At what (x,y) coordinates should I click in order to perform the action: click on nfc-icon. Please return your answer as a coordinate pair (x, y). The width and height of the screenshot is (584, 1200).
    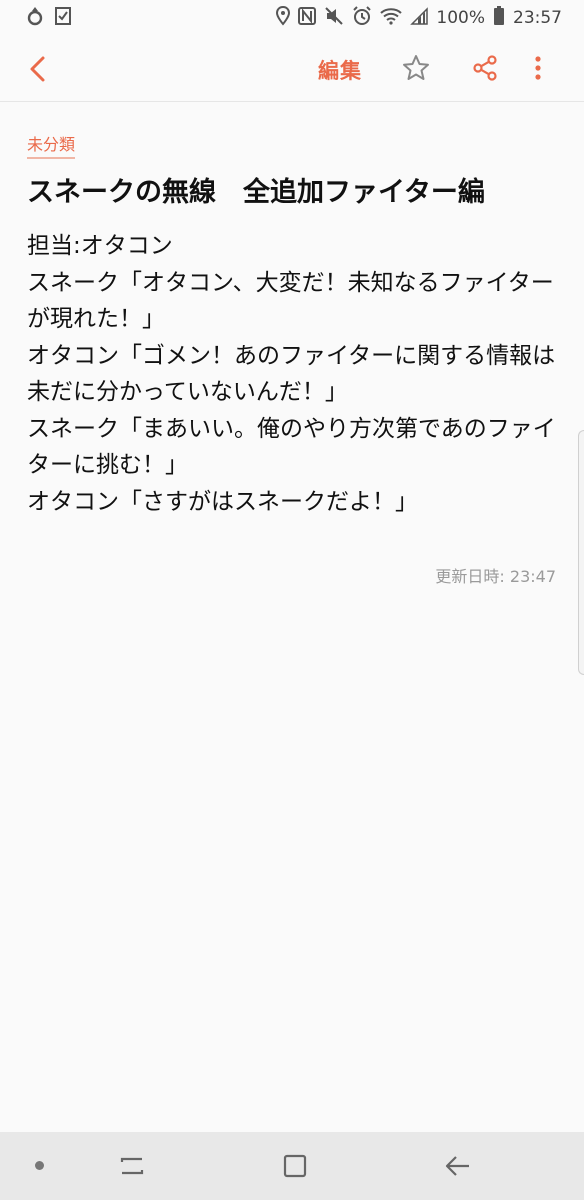
    Looking at the image, I should click on (307, 18).